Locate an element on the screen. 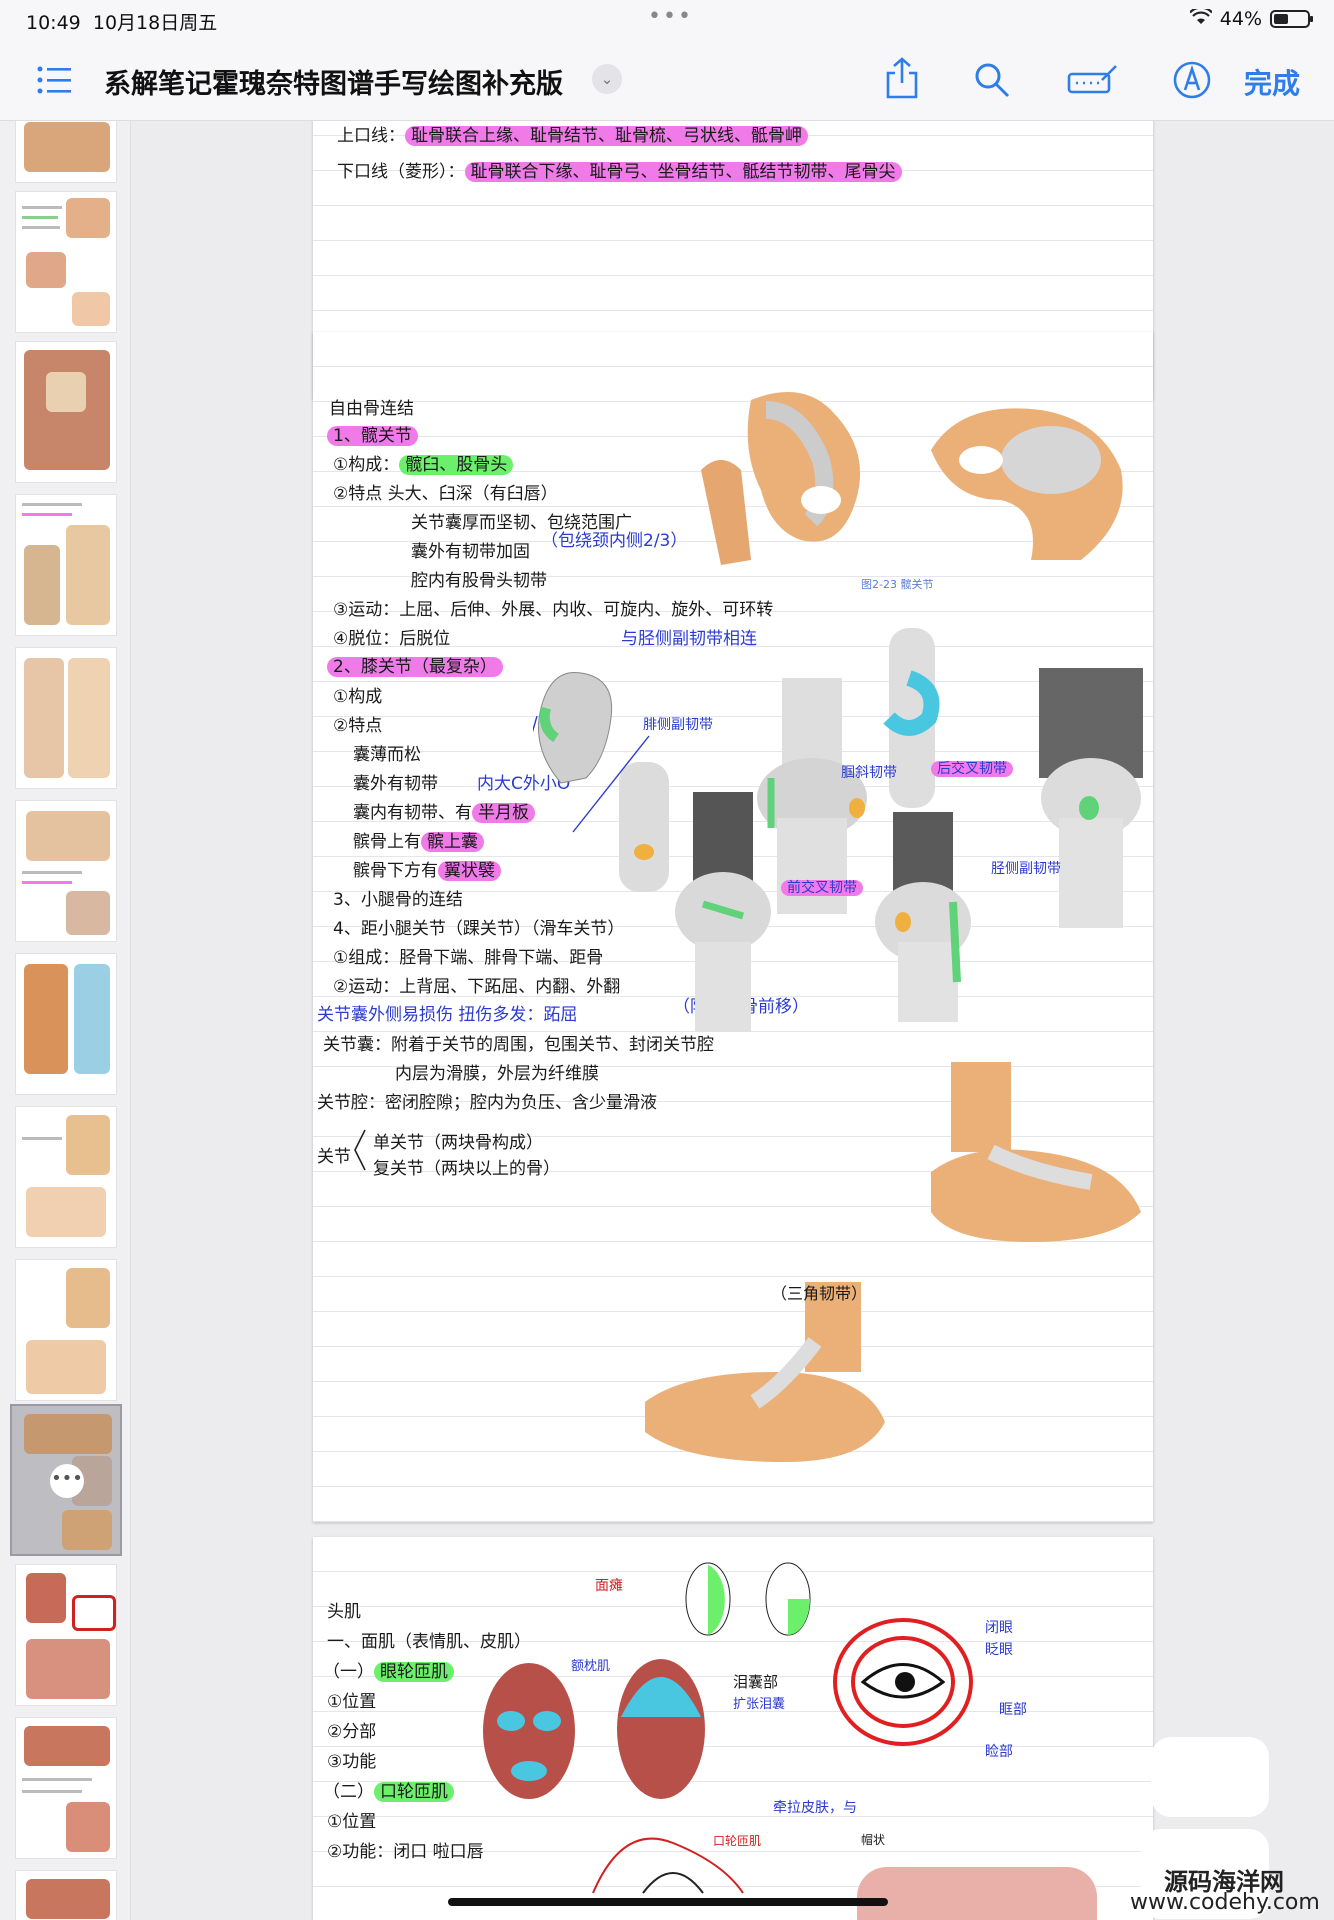  face-muscles: 一、面肌（表情肌、皮肌） is located at coordinates (429, 1642).